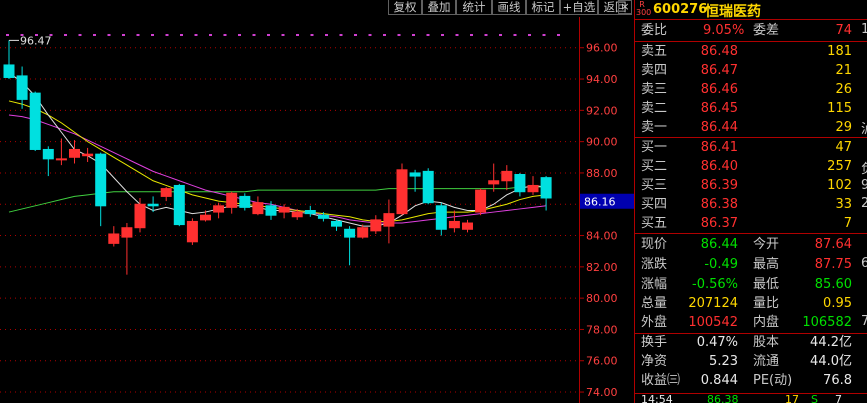 The height and width of the screenshot is (403, 867). What do you see at coordinates (751, 148) in the screenshot?
I see `bid-row: 买一 86.41 47` at bounding box center [751, 148].